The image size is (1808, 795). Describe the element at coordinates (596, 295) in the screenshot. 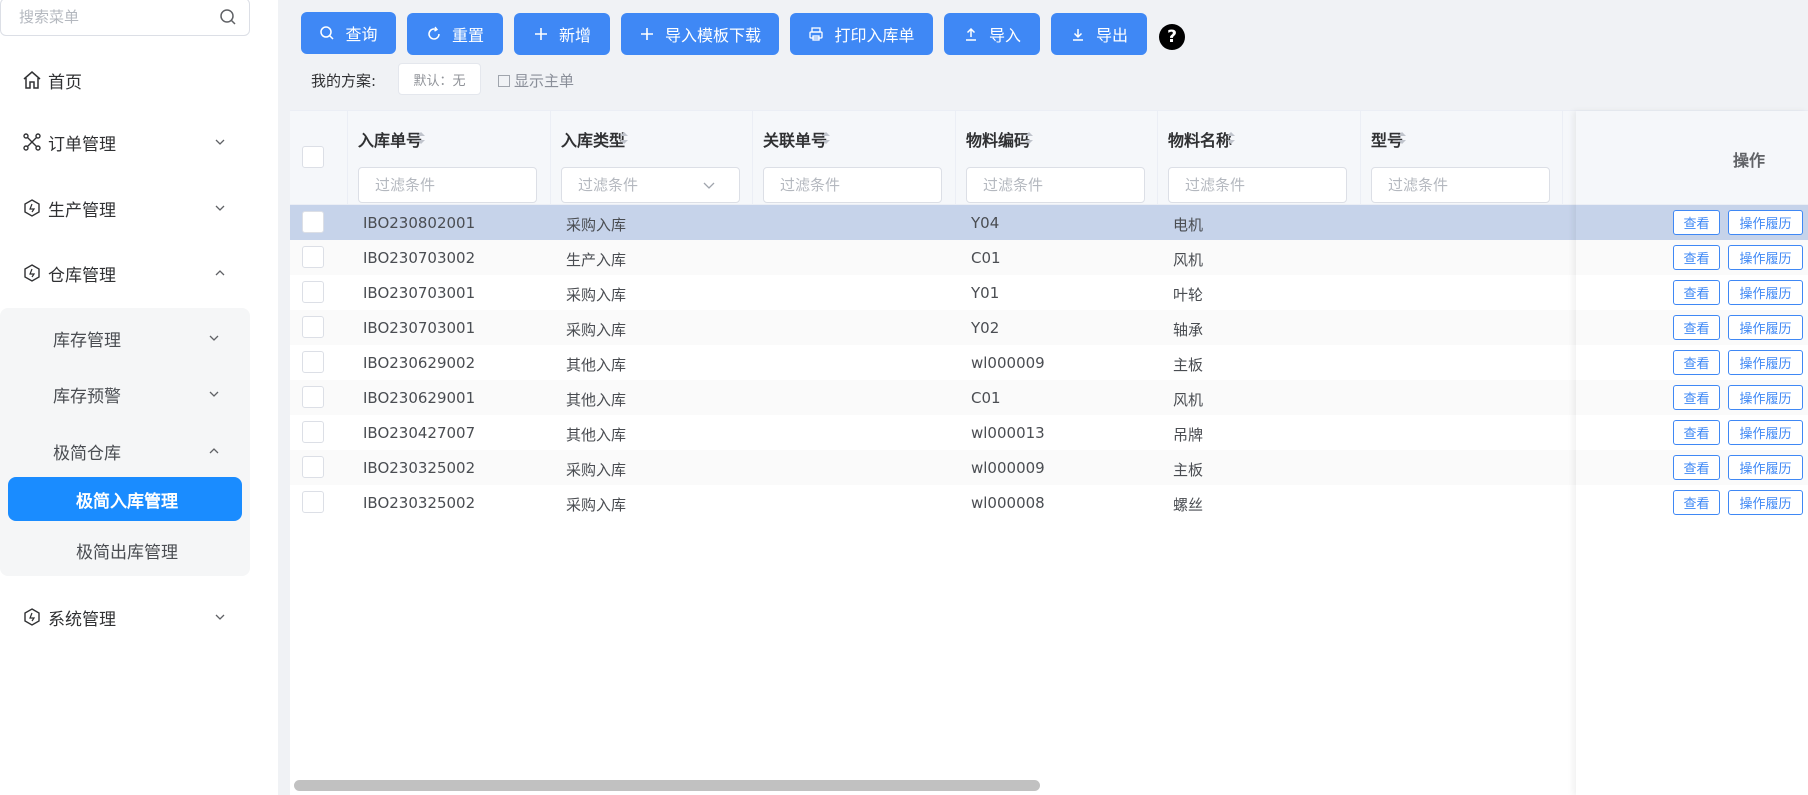

I see `cell-inbound-type: 采购入库` at that location.